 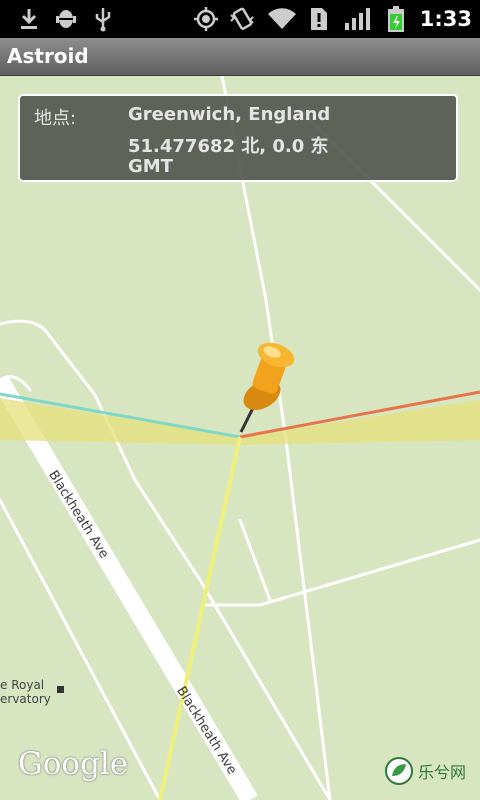 What do you see at coordinates (357, 19) in the screenshot?
I see `signal-icon` at bounding box center [357, 19].